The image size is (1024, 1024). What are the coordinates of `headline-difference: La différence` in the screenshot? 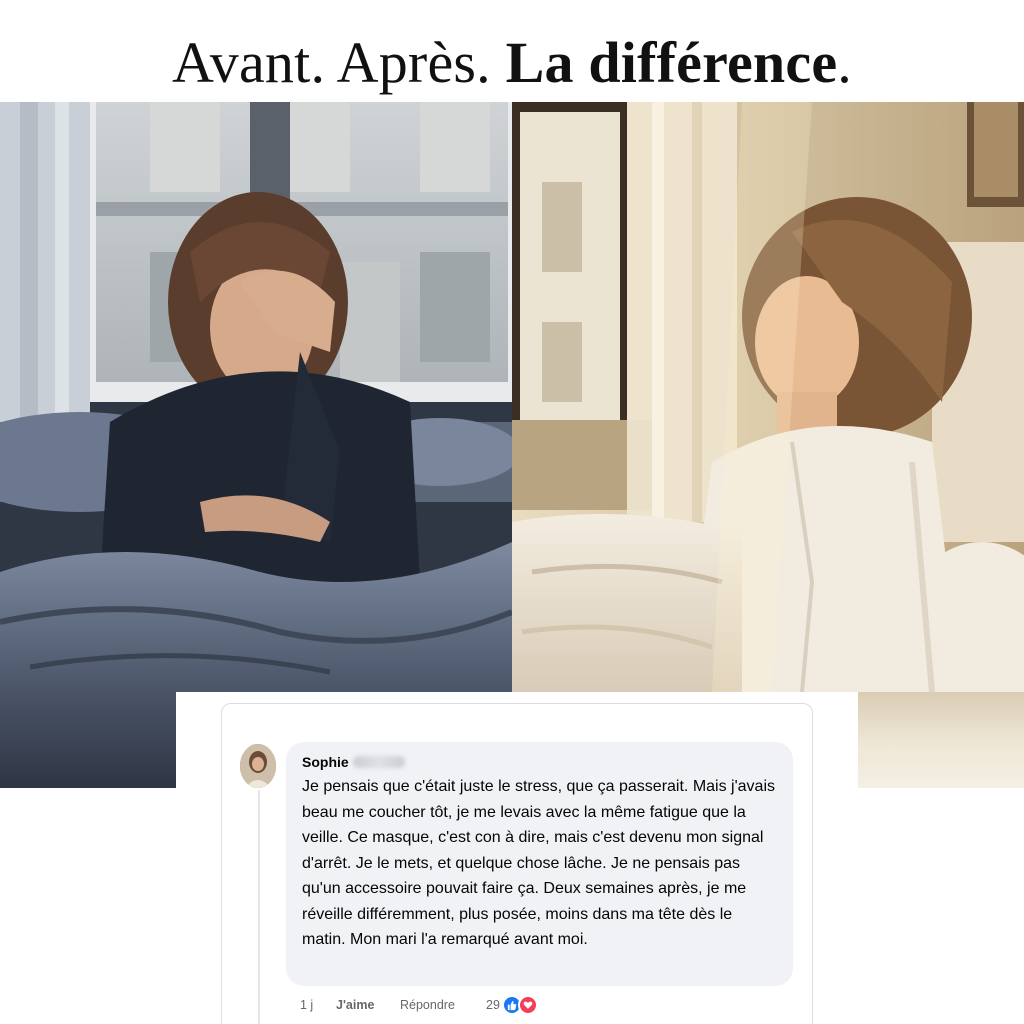 It's located at (671, 62).